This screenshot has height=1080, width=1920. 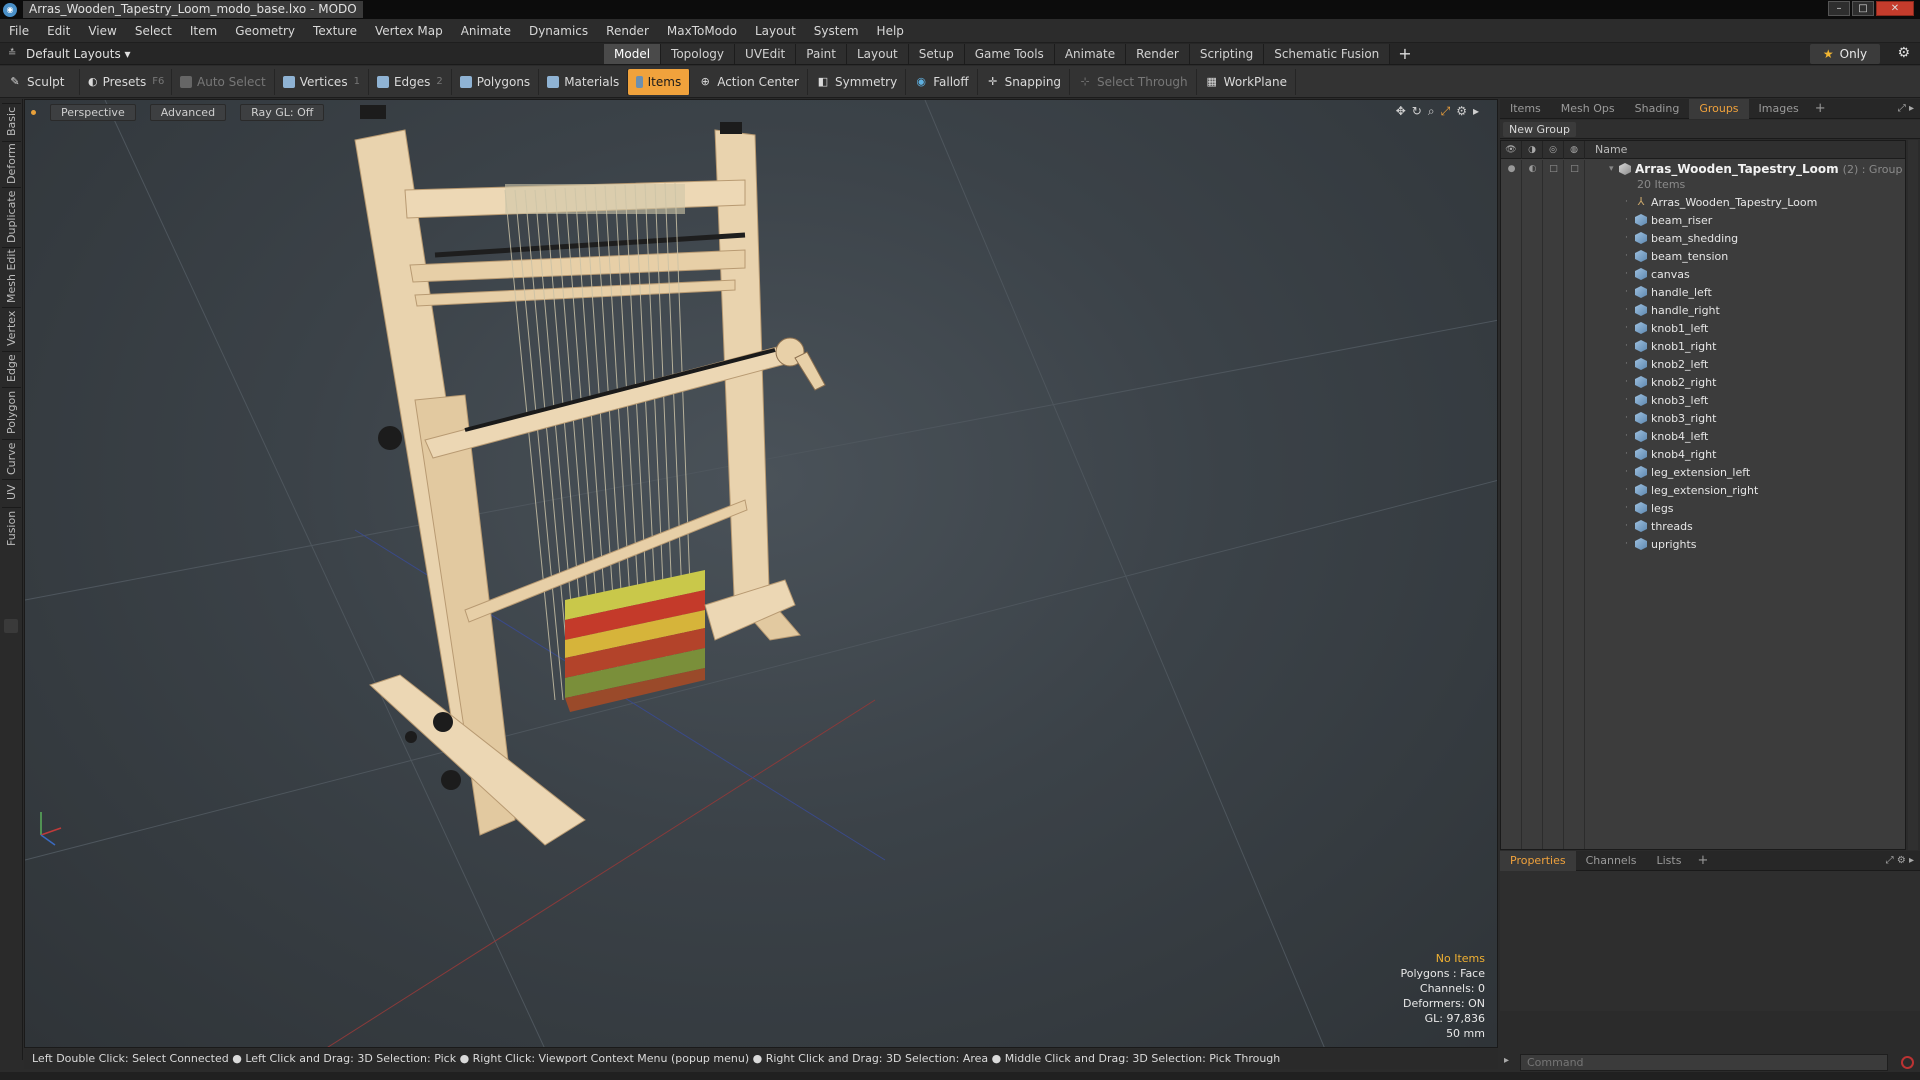 I want to click on rotate-view-icon: ↻, so click(x=1417, y=111).